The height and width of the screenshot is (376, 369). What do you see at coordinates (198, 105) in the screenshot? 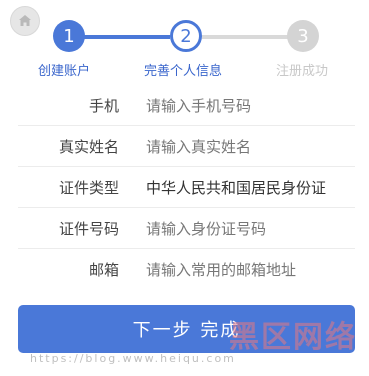
I see `phone-input: 请输入手机号码` at bounding box center [198, 105].